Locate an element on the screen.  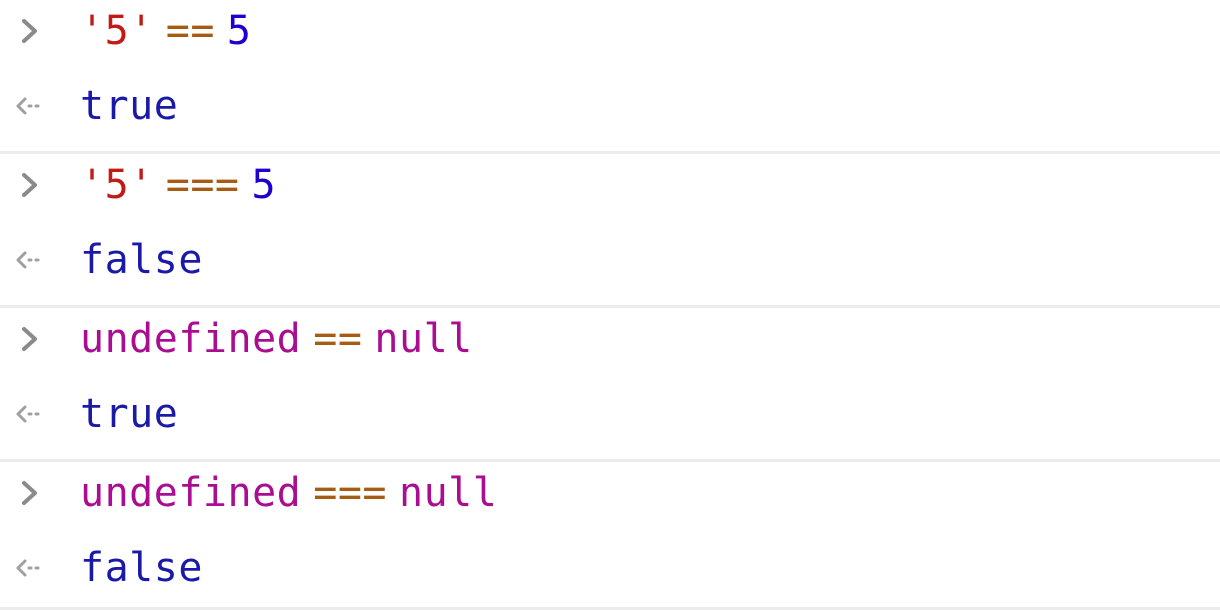
console-input-line: undefined == null is located at coordinates (610, 339).